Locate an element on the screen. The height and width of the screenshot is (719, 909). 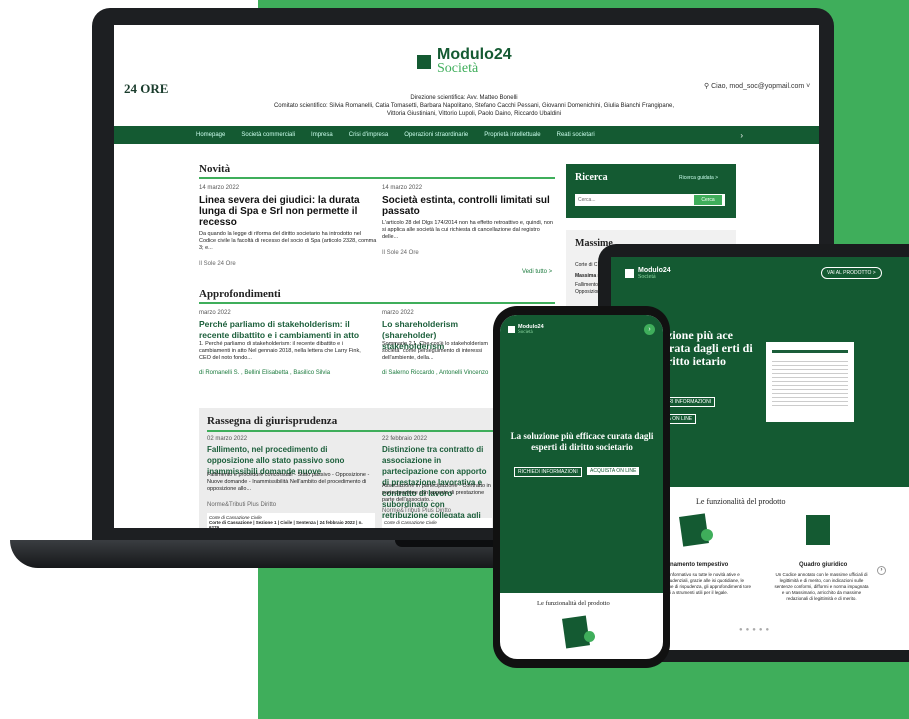
nav-impresa: Impresa is located at coordinates (322, 135).